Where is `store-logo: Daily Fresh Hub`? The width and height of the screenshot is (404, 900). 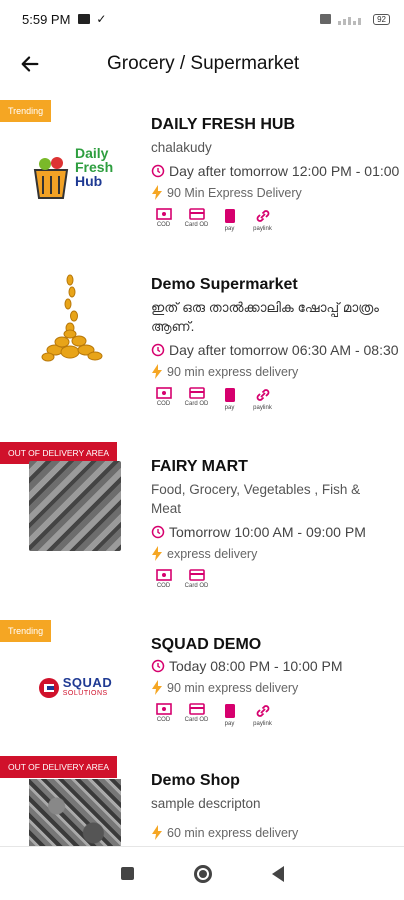 store-logo: Daily Fresh Hub is located at coordinates (75, 175).